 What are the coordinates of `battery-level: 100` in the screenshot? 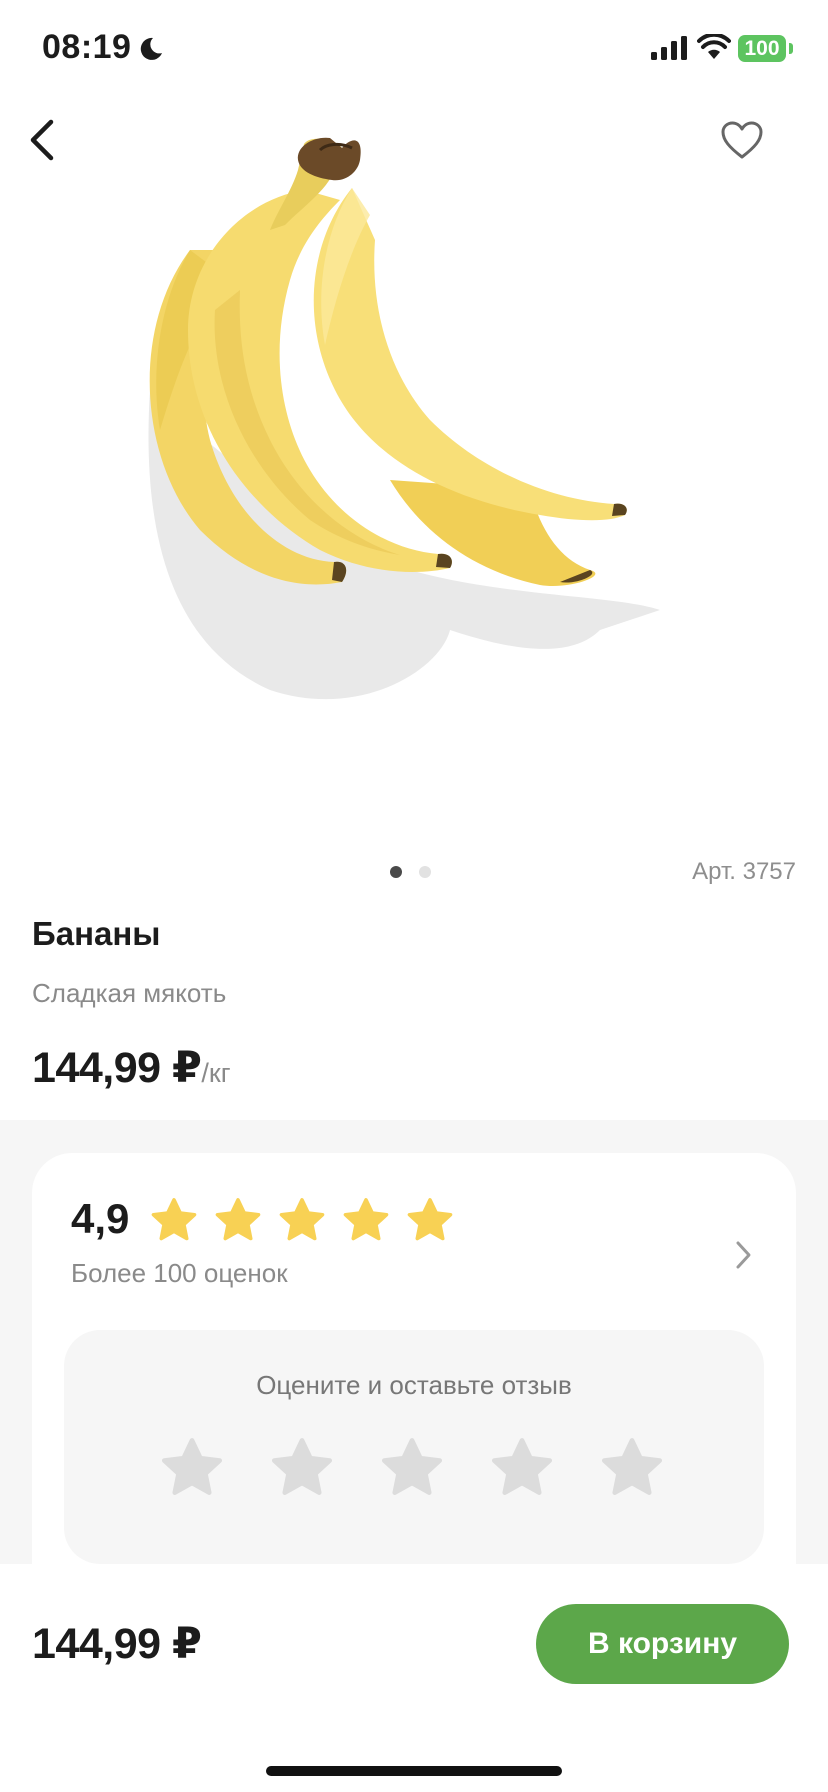 It's located at (762, 48).